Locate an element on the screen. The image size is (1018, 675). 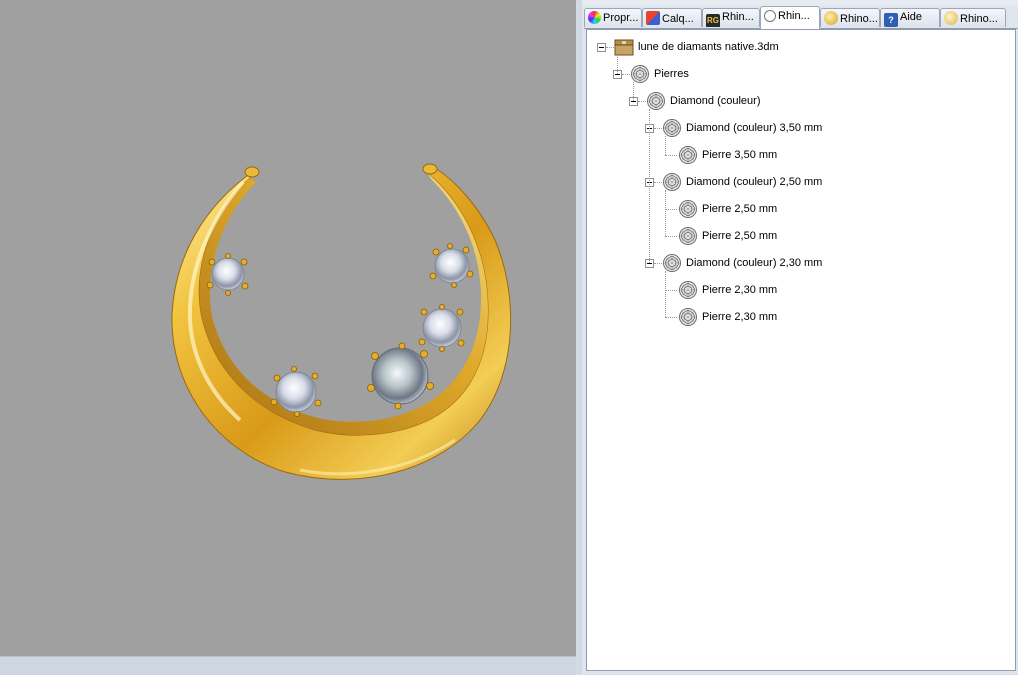
tree-node-label: Diamond (couleur) 2,50 mm is located at coordinates (754, 182).